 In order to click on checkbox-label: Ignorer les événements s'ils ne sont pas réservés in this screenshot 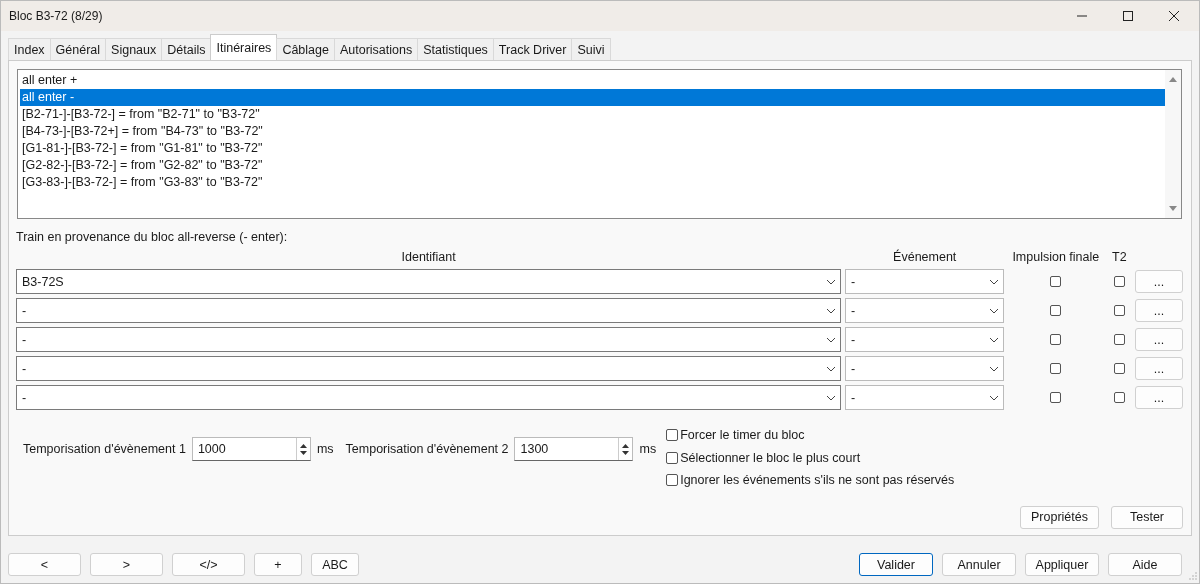, I will do `click(817, 480)`.